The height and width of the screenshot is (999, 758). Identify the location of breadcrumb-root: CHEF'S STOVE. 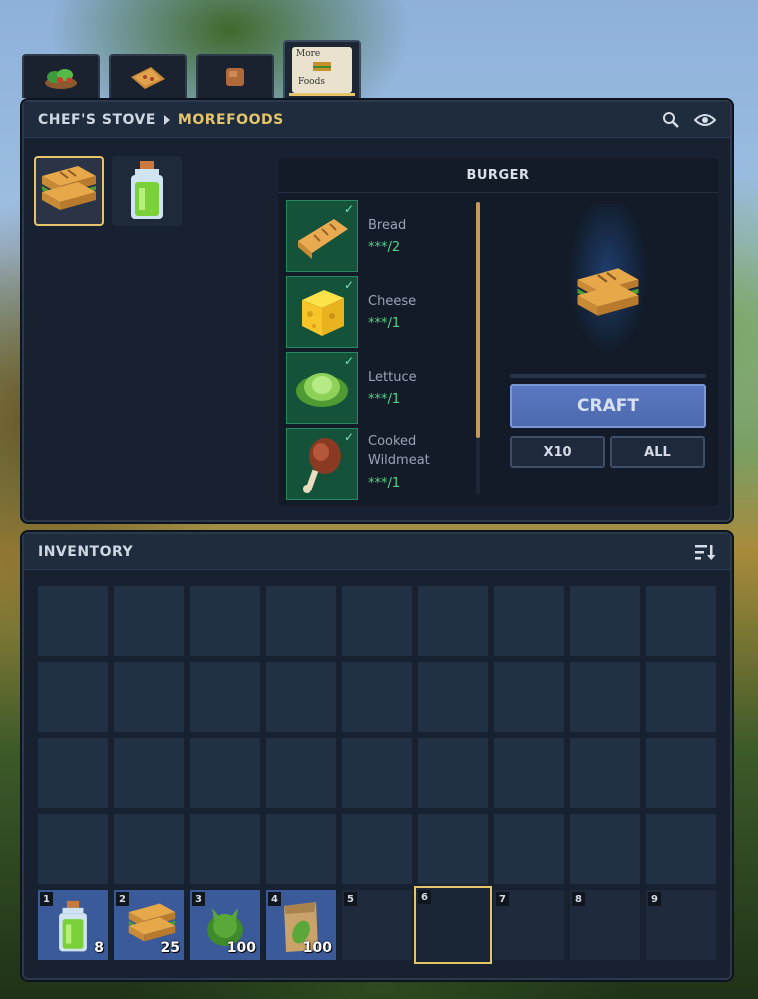
(97, 120).